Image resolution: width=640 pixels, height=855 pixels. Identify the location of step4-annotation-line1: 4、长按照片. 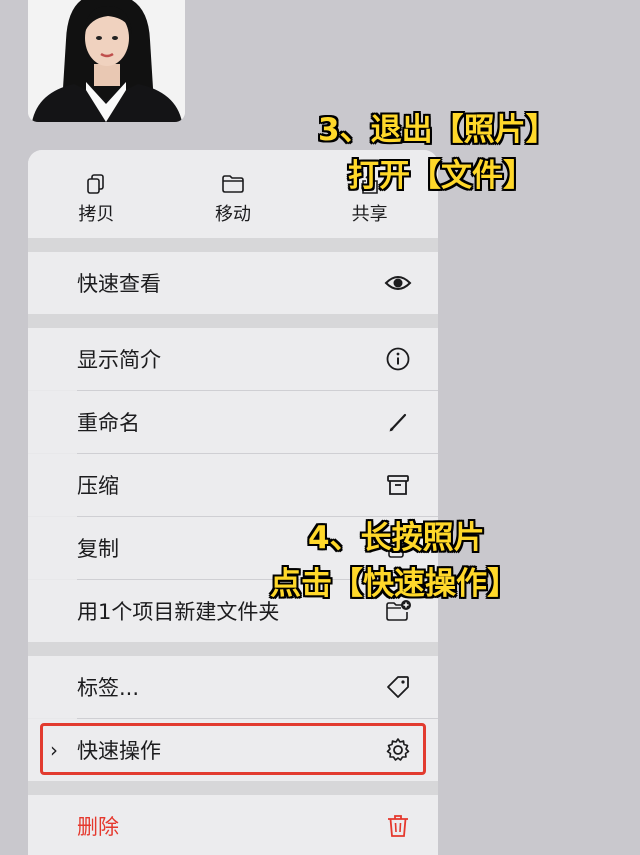
(396, 538).